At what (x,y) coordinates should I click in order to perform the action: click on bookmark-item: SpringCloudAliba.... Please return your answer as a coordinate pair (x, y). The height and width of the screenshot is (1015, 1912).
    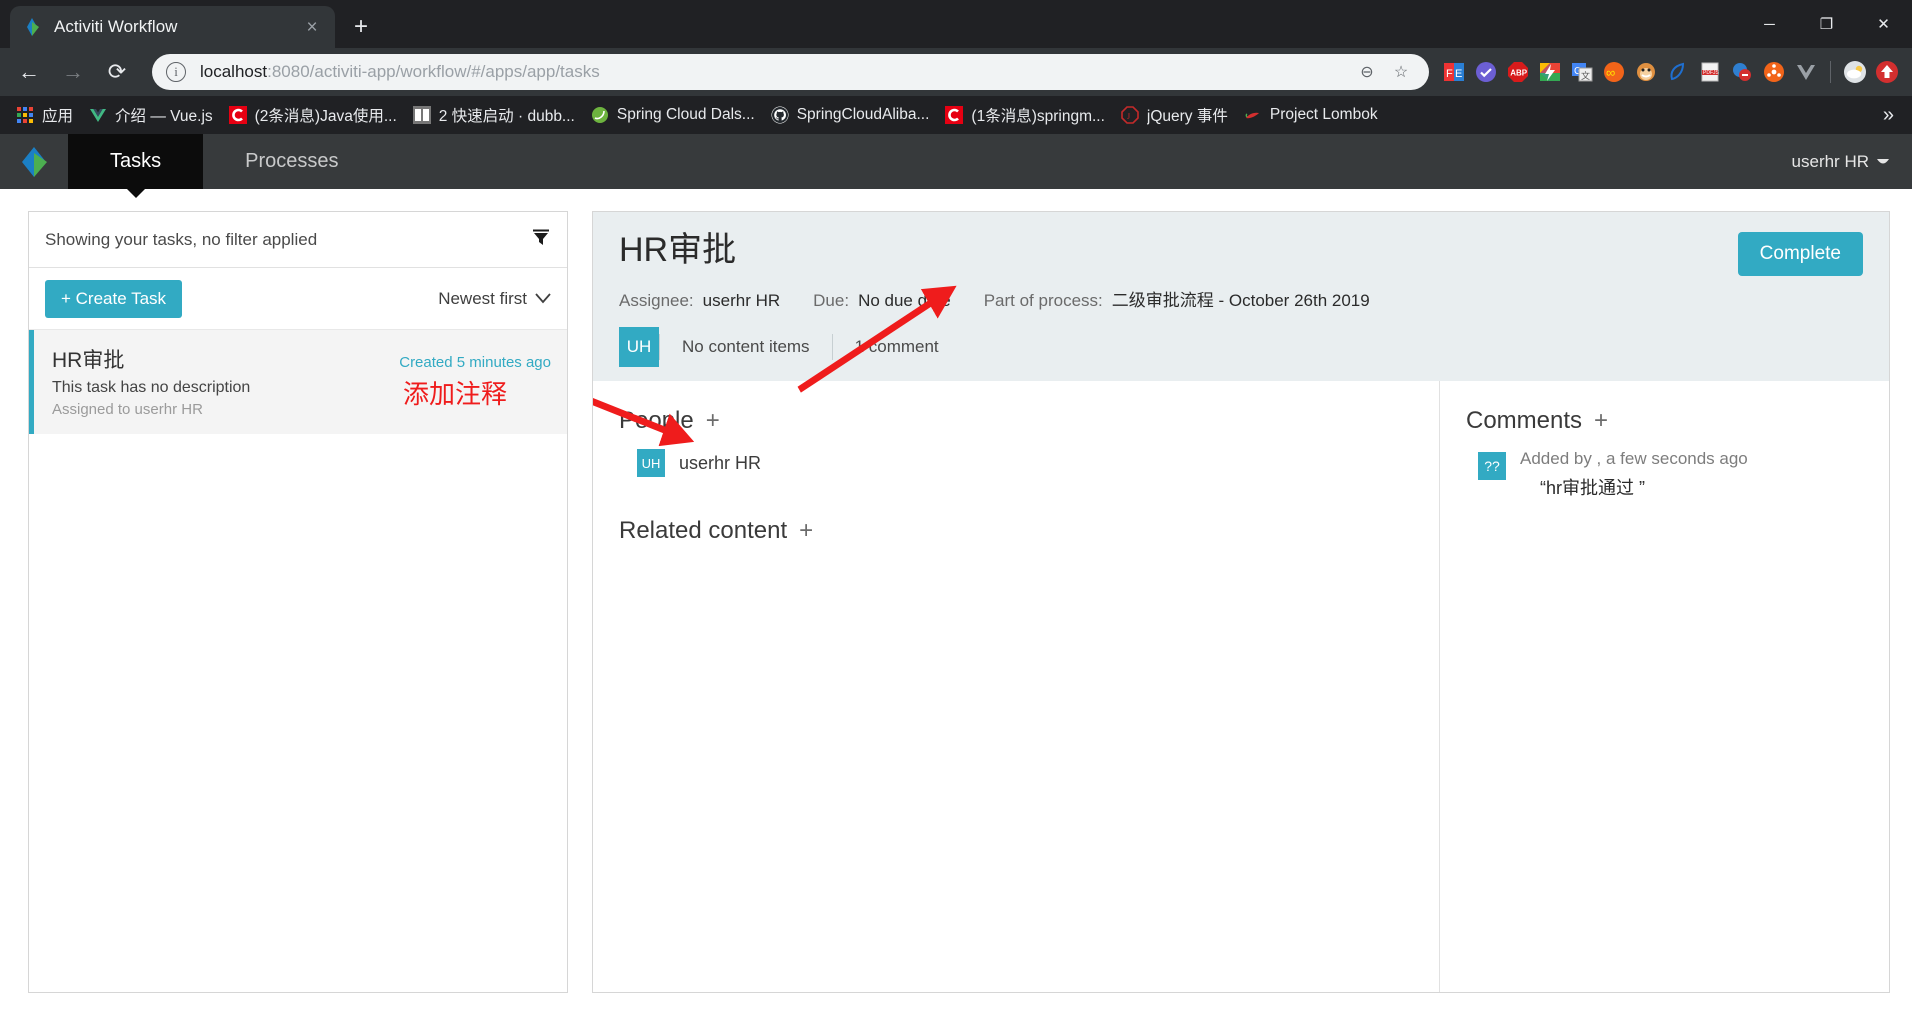
    Looking at the image, I should click on (850, 115).